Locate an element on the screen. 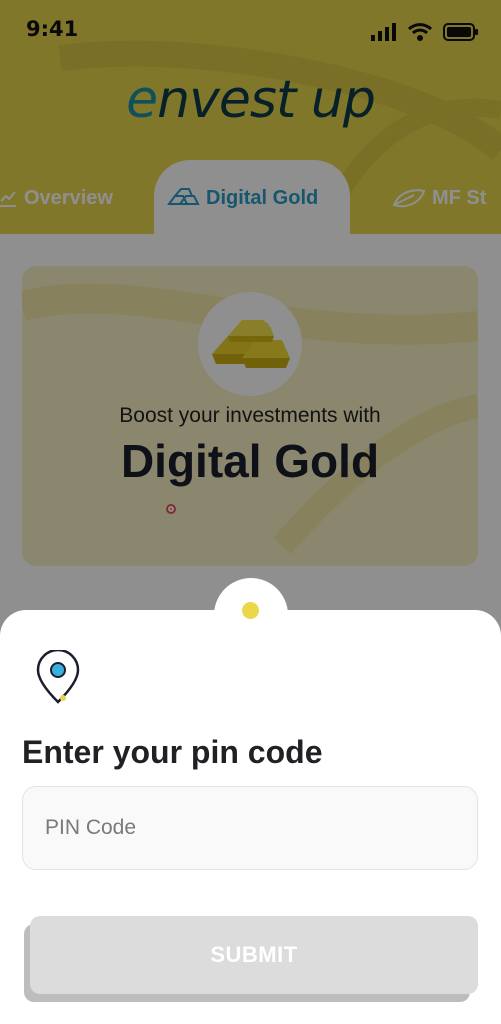 The width and height of the screenshot is (501, 1024). location-pin-icon is located at coordinates (58, 677).